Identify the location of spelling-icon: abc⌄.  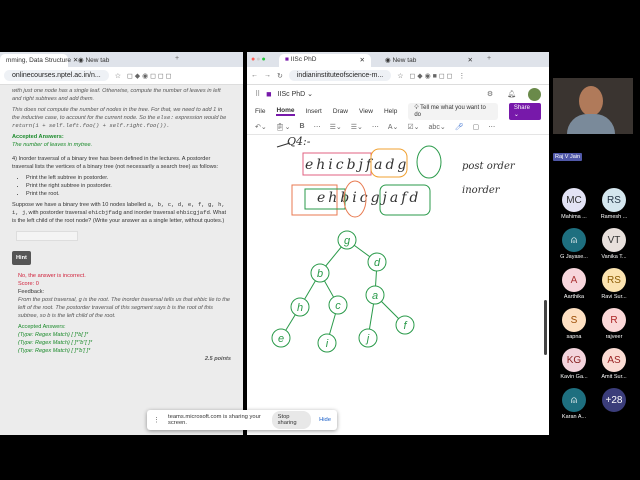
(437, 127).